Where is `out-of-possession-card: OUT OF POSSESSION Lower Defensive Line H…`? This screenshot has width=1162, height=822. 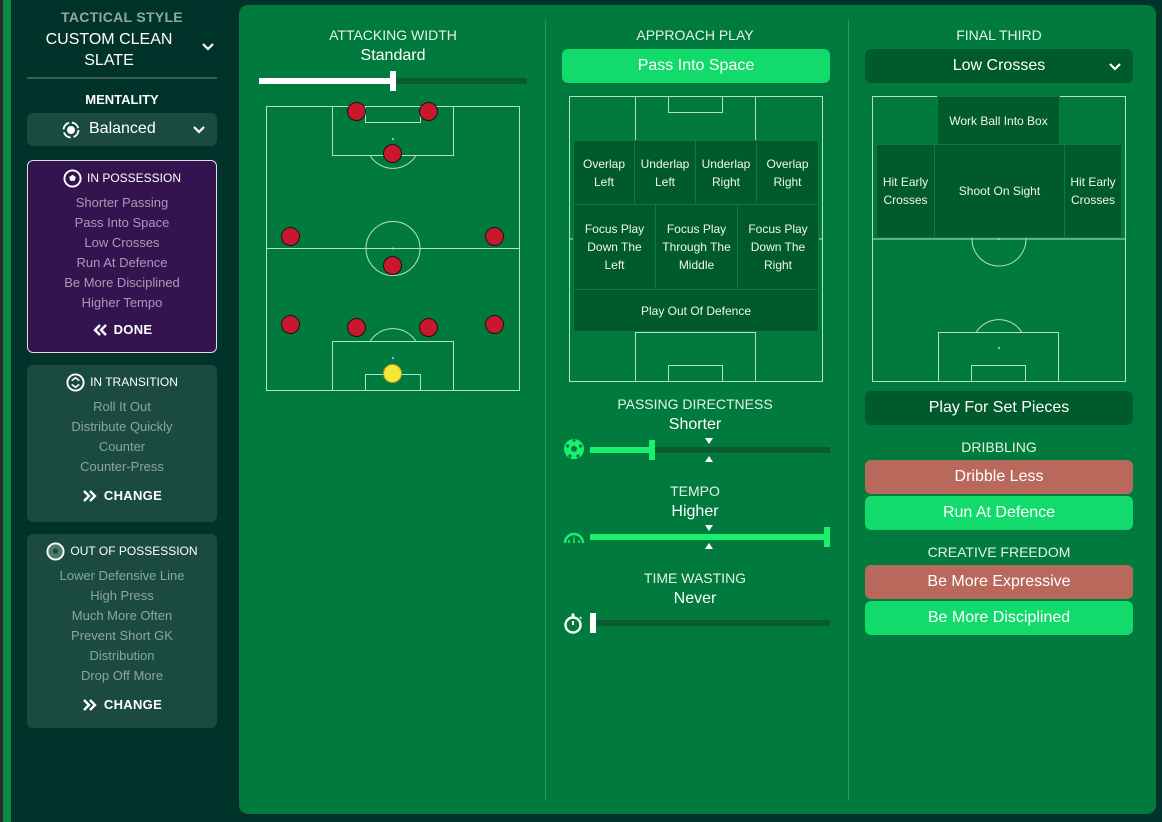 out-of-possession-card: OUT OF POSSESSION Lower Defensive Line H… is located at coordinates (122, 631).